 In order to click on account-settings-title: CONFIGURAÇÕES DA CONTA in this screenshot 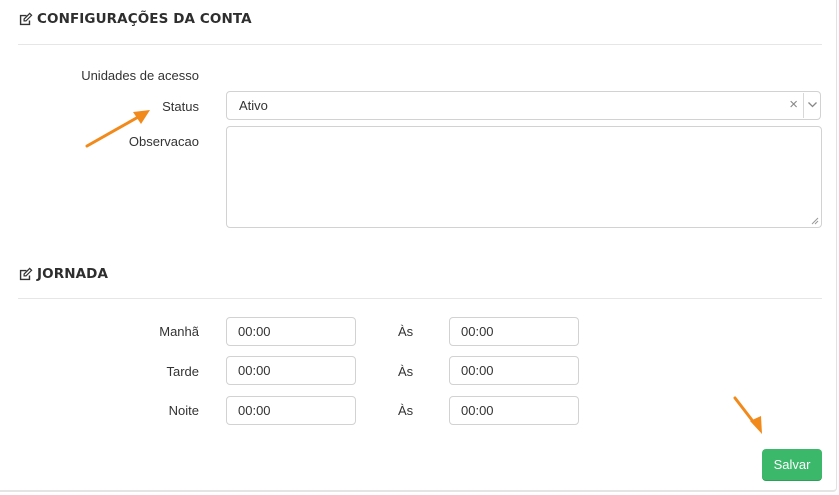, I will do `click(144, 19)`.